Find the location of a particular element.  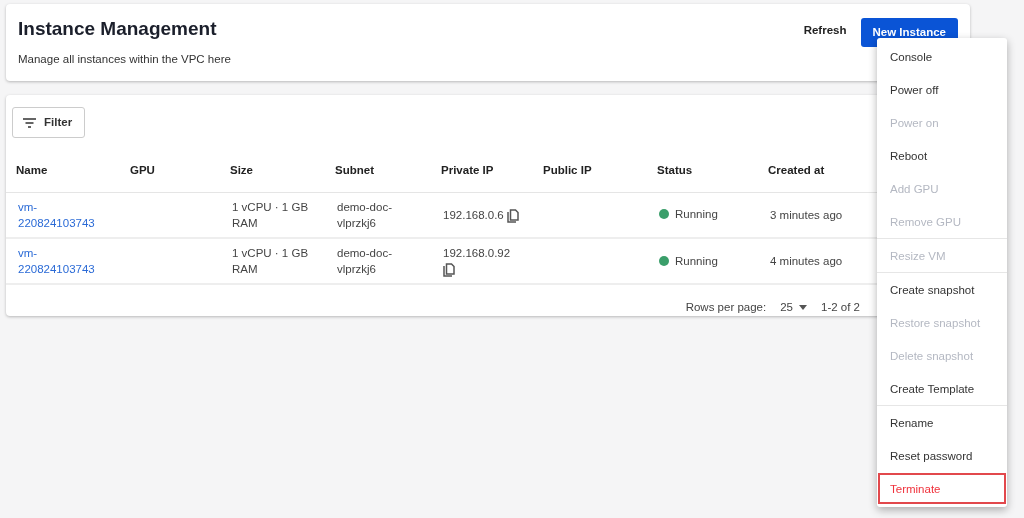

menu-item: Rename is located at coordinates (942, 422).